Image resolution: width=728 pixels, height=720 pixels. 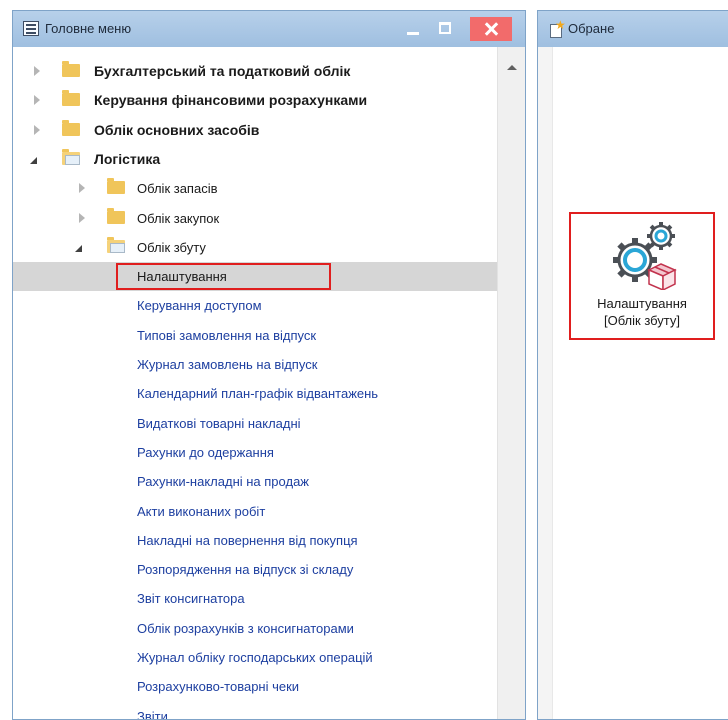 What do you see at coordinates (256, 710) in the screenshot?
I see `tree-item-row: Звіти` at bounding box center [256, 710].